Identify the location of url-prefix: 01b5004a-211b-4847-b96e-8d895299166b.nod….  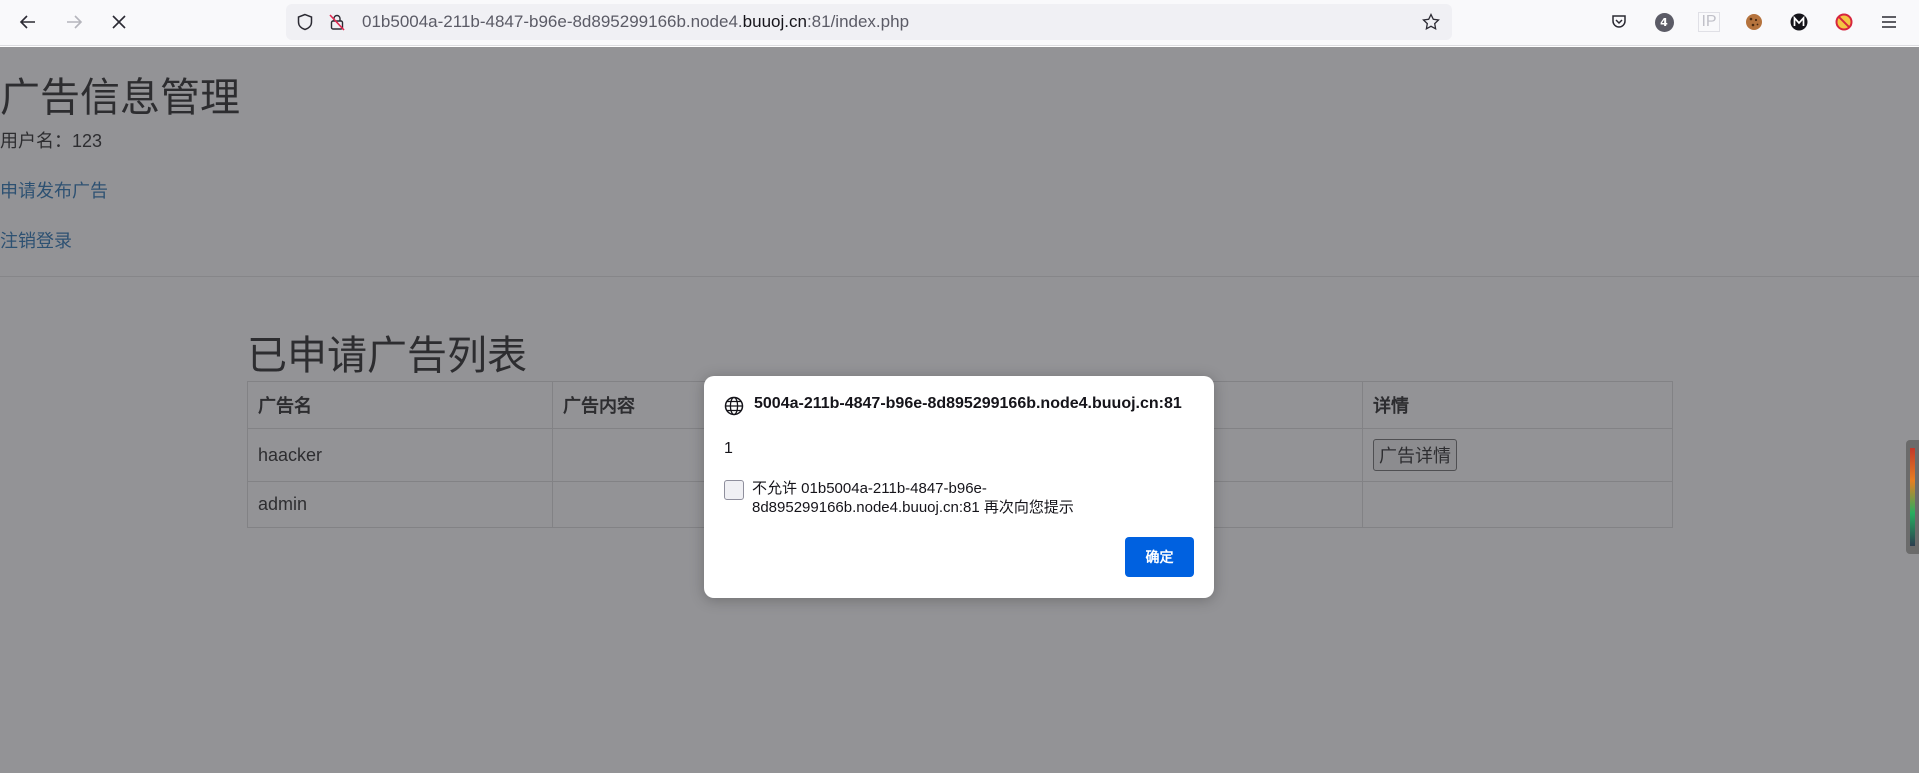
(552, 21).